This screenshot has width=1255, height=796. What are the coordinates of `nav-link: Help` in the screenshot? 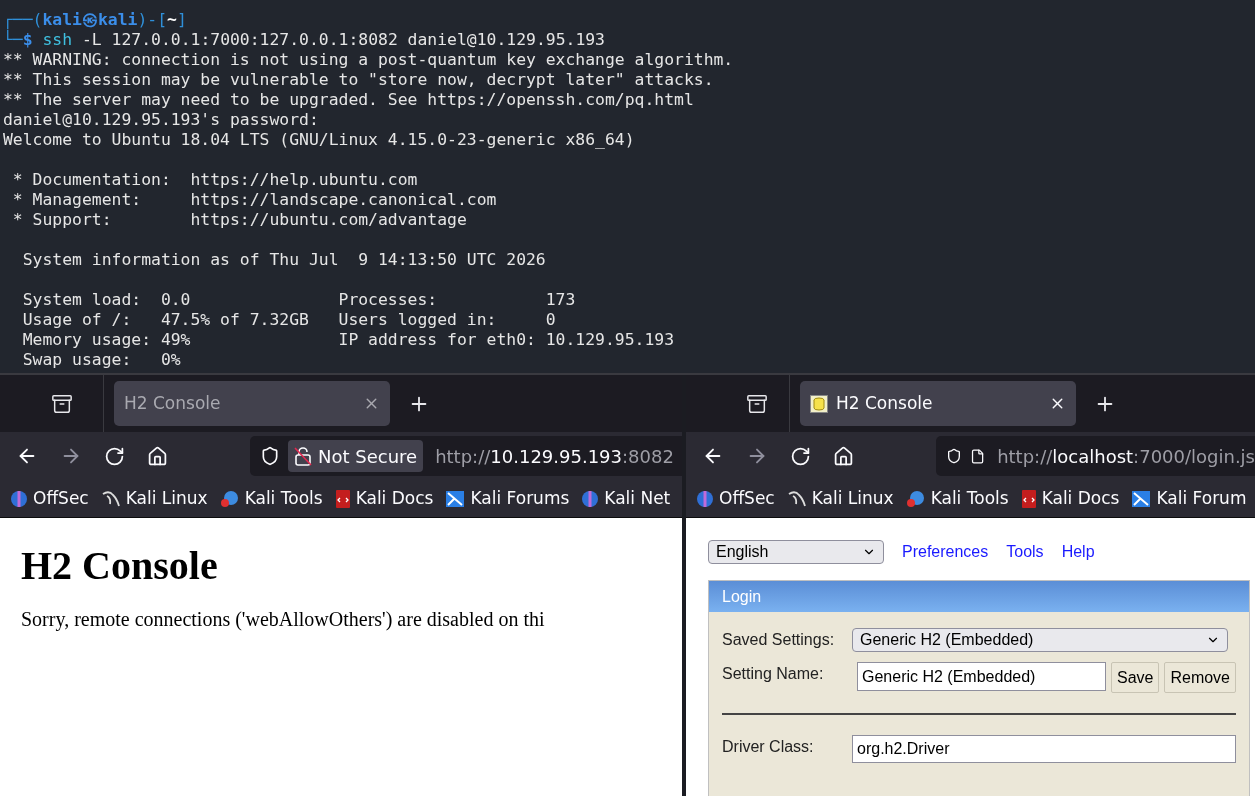 It's located at (1078, 552).